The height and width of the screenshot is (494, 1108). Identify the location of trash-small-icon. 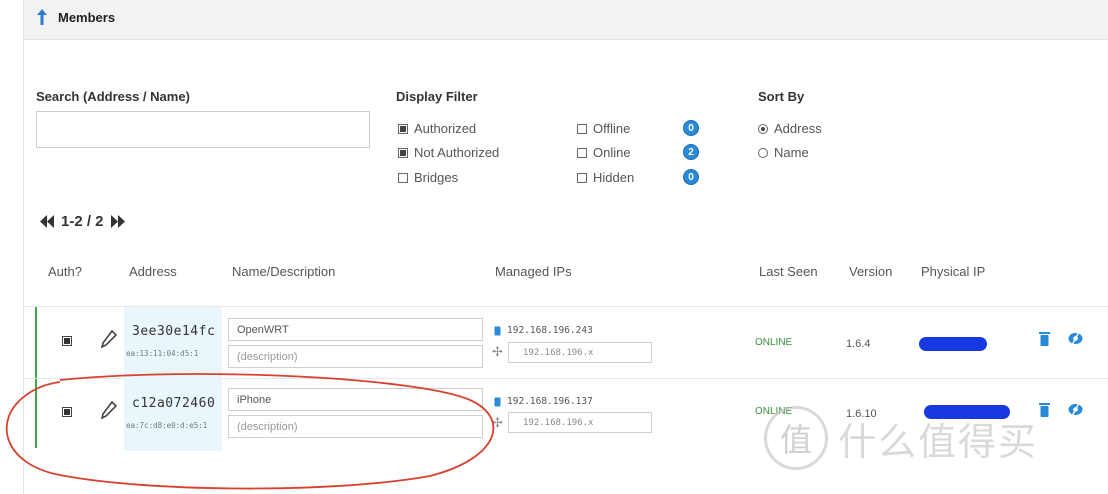
(497, 330).